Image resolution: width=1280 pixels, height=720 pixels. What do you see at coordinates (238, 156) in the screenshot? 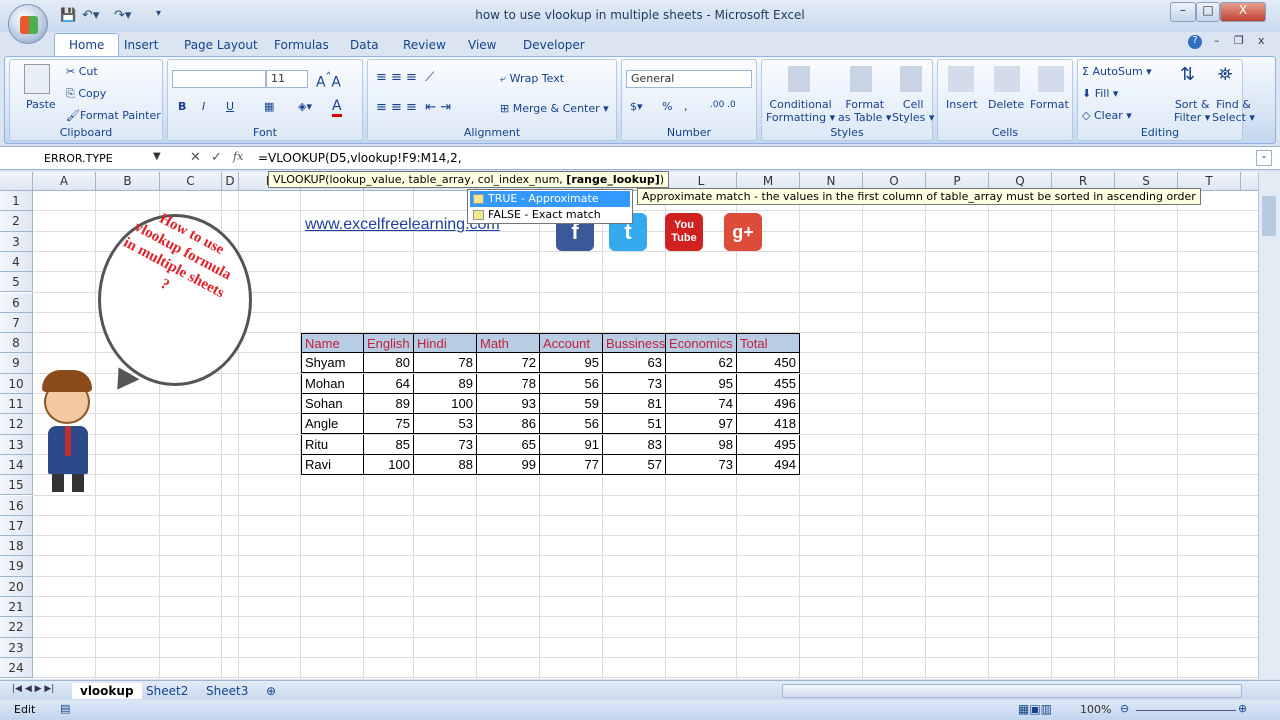
I see `insert-function-button: fx` at bounding box center [238, 156].